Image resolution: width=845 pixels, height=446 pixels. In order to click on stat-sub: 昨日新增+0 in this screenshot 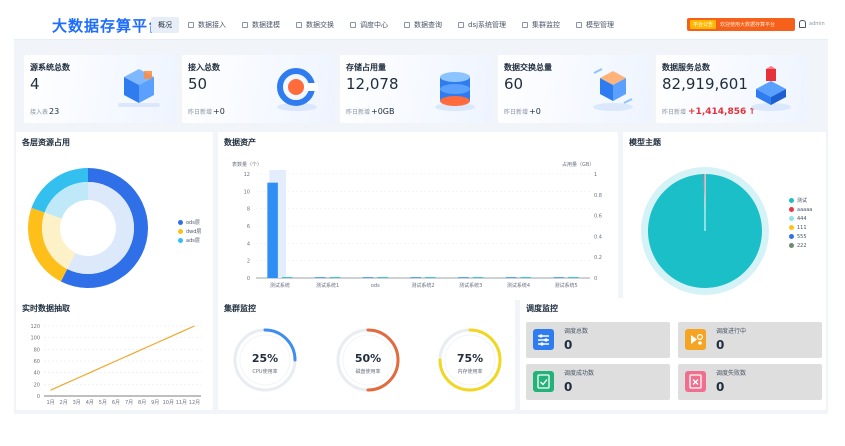, I will do `click(522, 111)`.